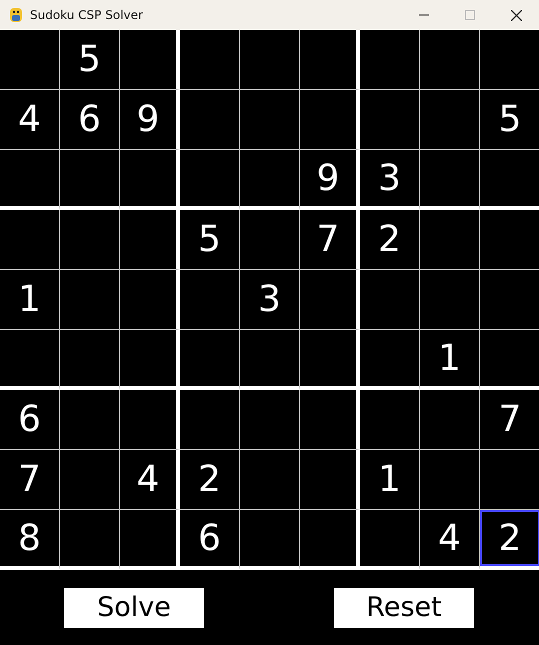  I want to click on reset-button: Reset, so click(404, 608).